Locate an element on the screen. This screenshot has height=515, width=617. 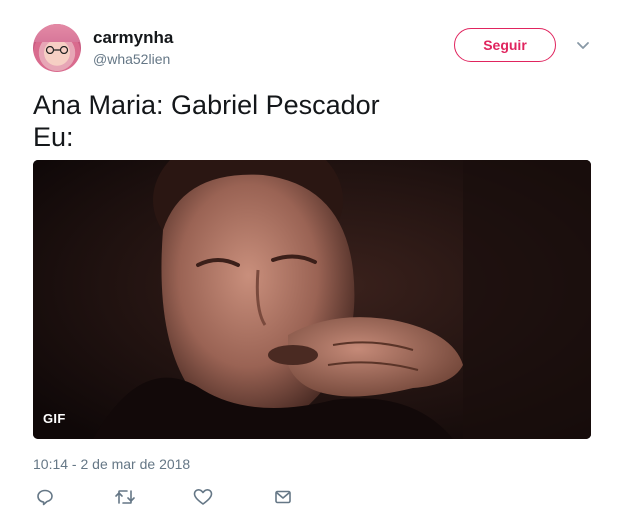
user-handle: @wha52lien is located at coordinates (131, 59).